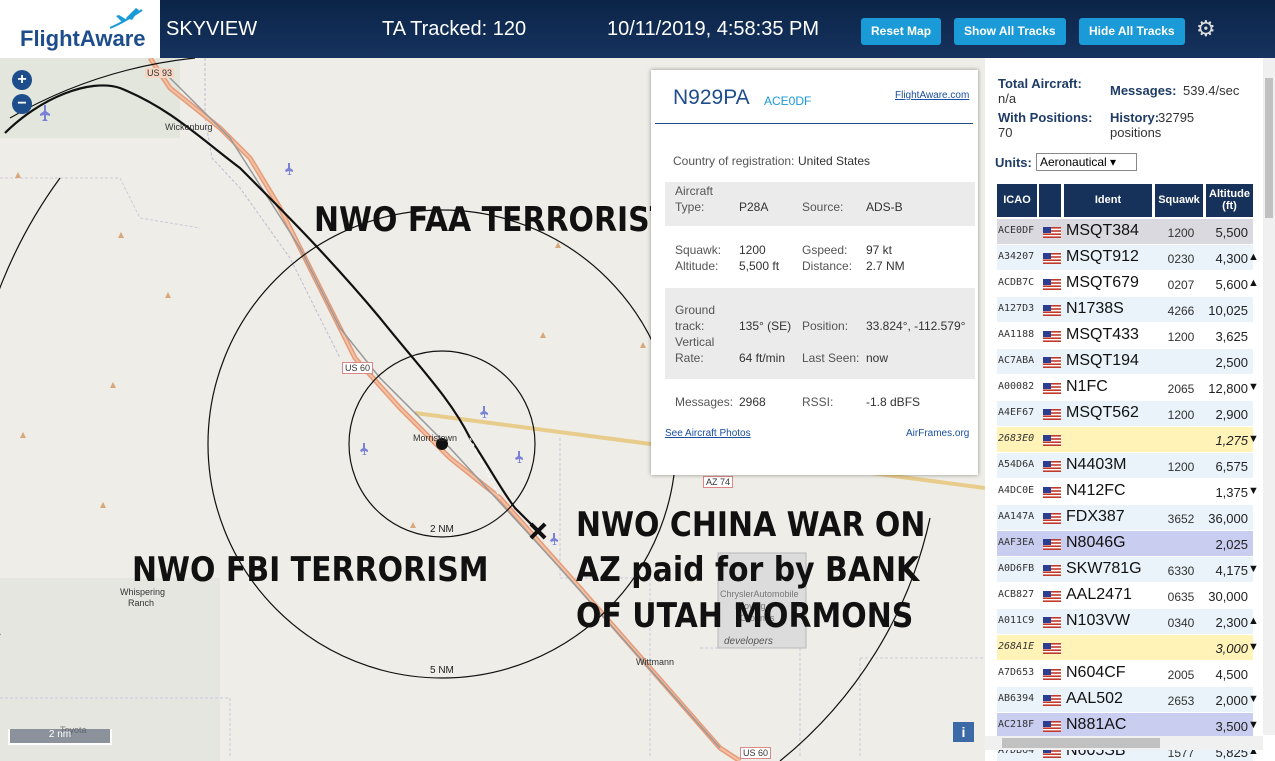 This screenshot has height=761, width=1275. I want to click on table-row: AA147A FDX387 3652 36,000, so click(1125, 518).